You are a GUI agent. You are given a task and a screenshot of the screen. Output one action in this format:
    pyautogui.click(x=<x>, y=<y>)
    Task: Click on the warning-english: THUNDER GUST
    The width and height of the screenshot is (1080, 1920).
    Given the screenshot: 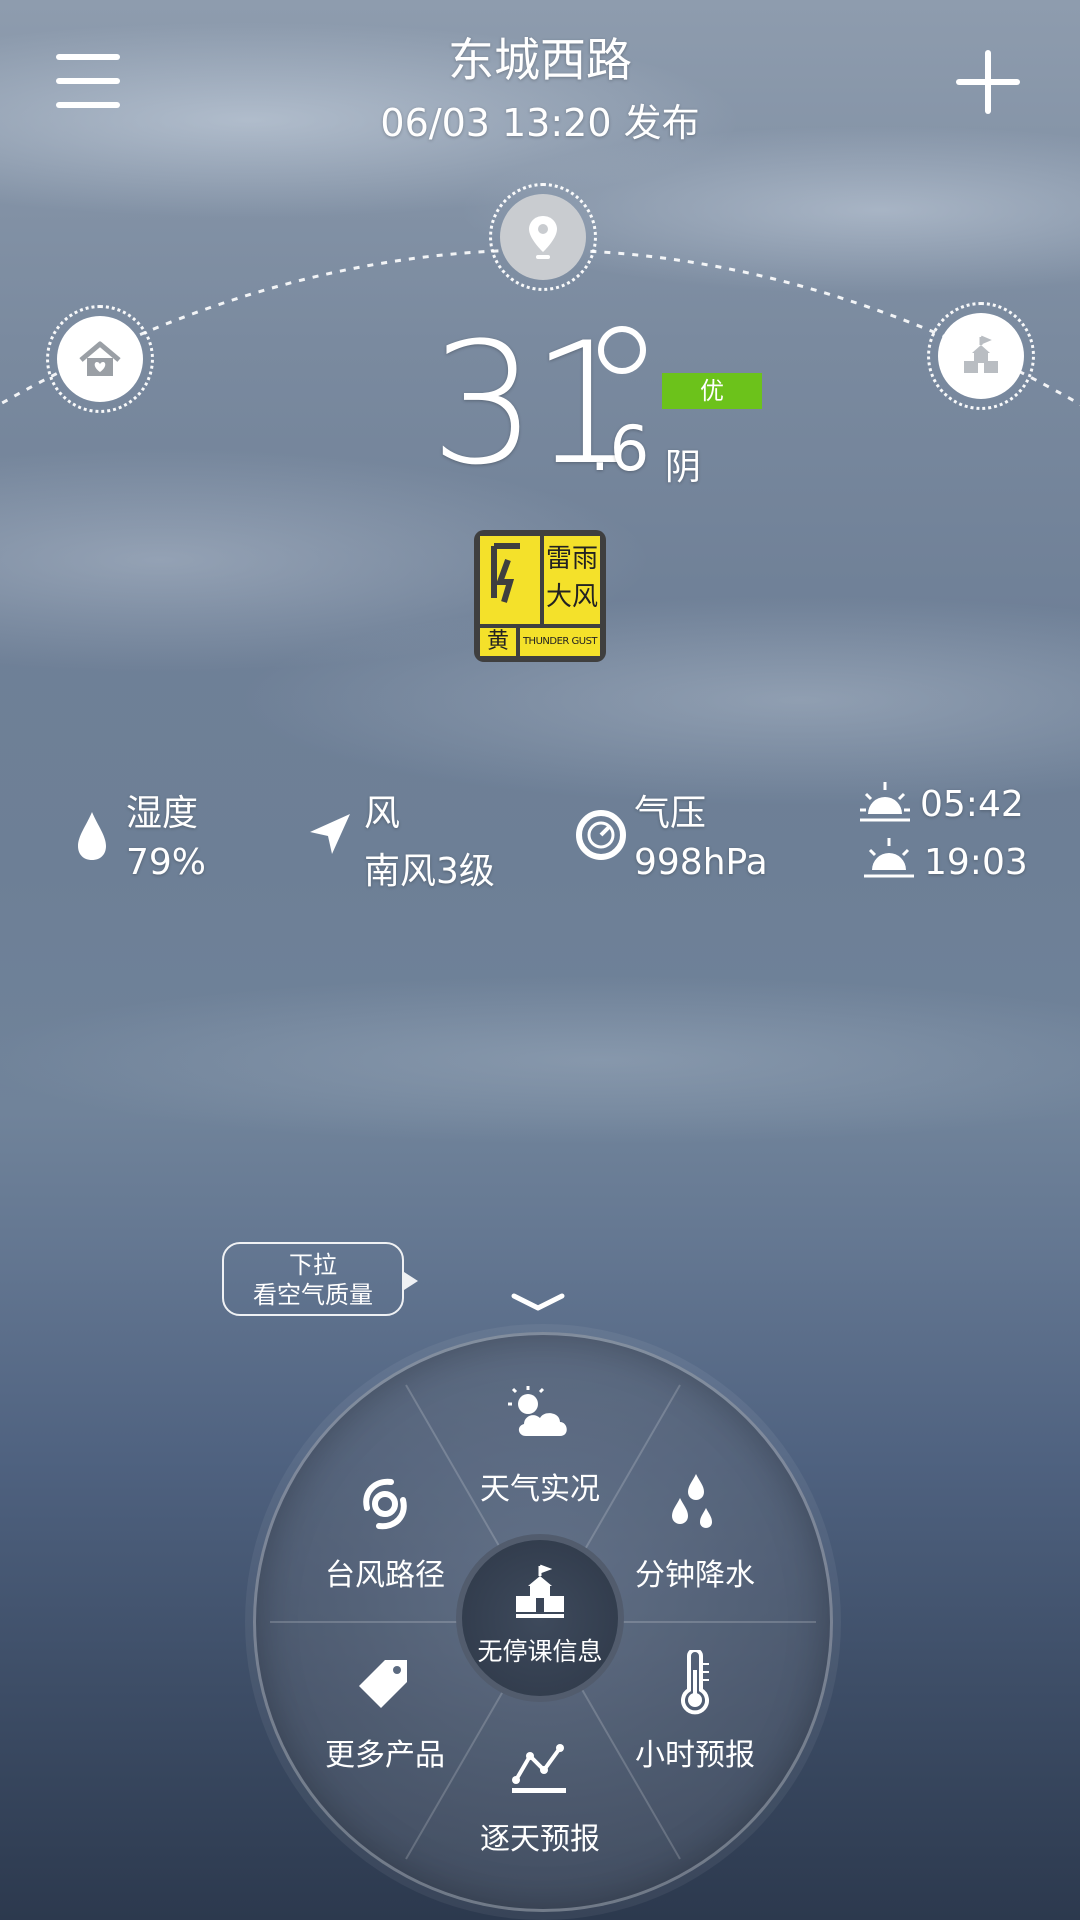 What is the action you would take?
    pyautogui.click(x=560, y=641)
    